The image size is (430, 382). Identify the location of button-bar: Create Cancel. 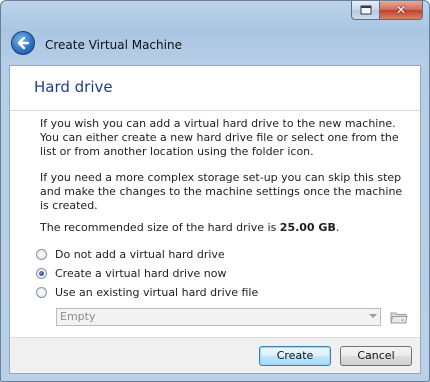
(215, 355).